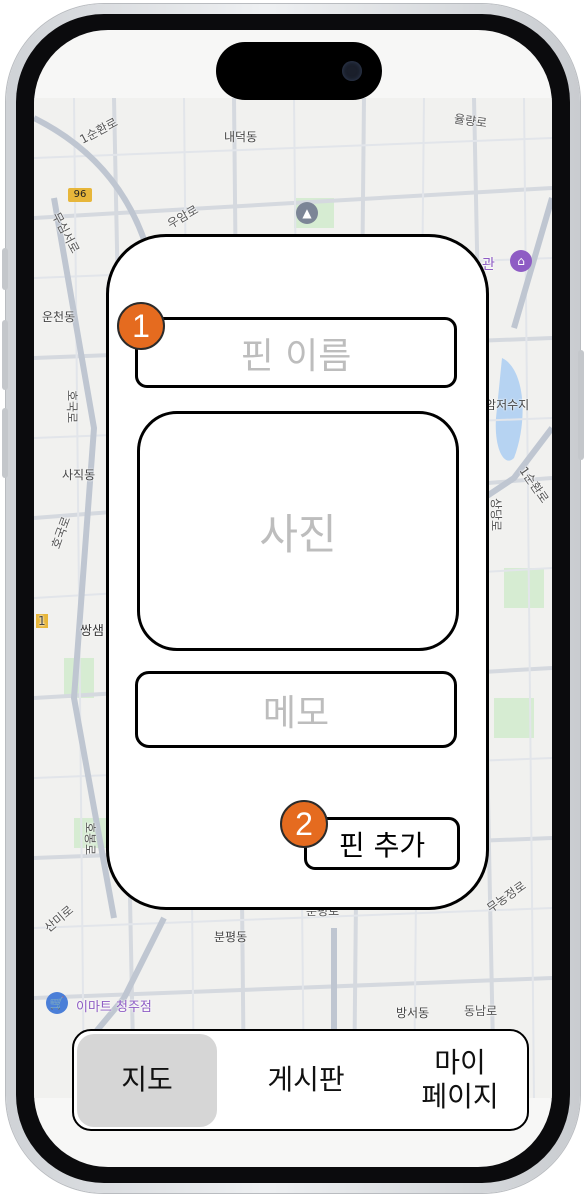 Image resolution: width=586 pixels, height=1197 pixels. What do you see at coordinates (521, 261) in the screenshot?
I see `museum-icon: ⌂` at bounding box center [521, 261].